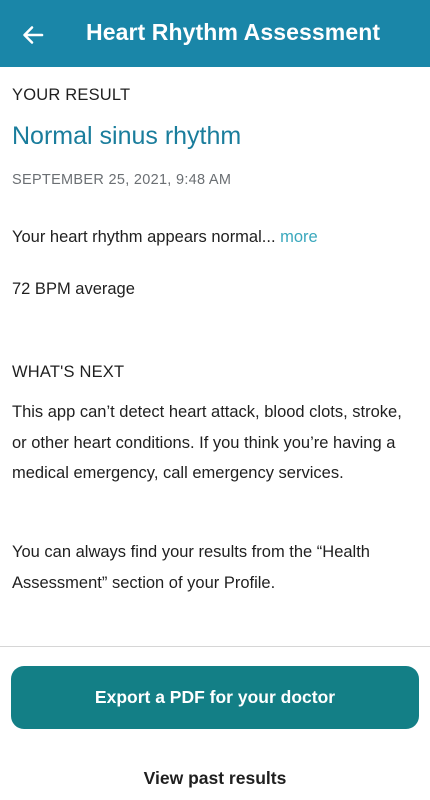 The height and width of the screenshot is (800, 430). What do you see at coordinates (215, 778) in the screenshot?
I see `view-past-results-link: View past results` at bounding box center [215, 778].